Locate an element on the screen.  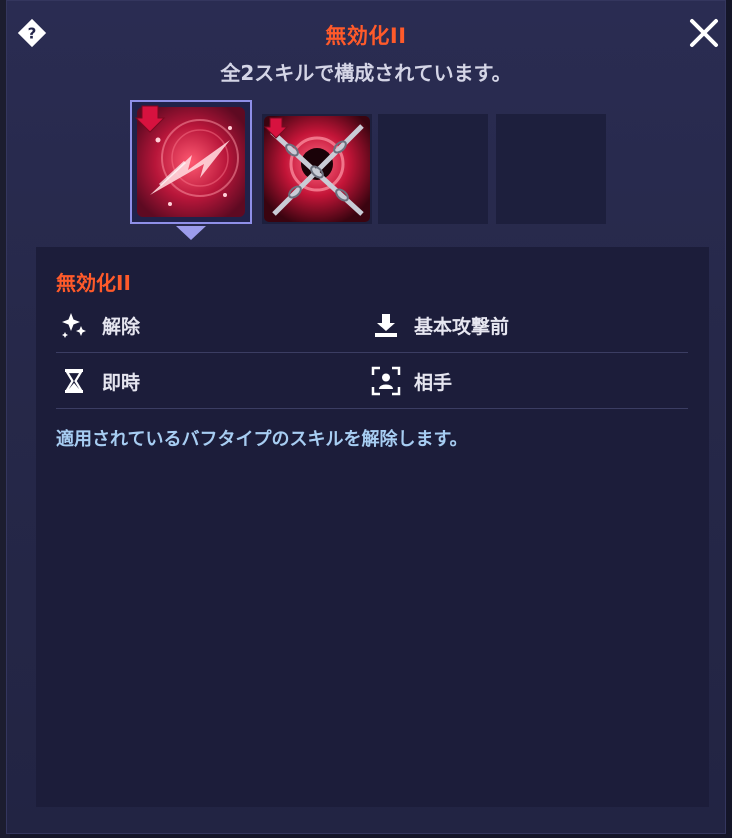
skill-detail-name: 無効化II is located at coordinates (93, 283).